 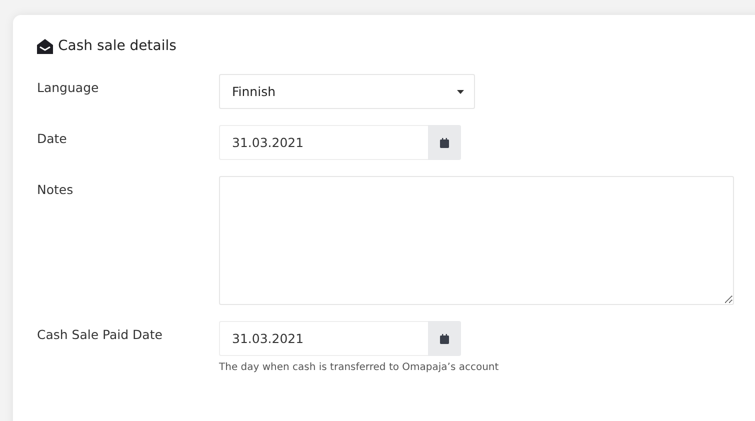 What do you see at coordinates (117, 46) in the screenshot?
I see `card-title: Cash sale details` at bounding box center [117, 46].